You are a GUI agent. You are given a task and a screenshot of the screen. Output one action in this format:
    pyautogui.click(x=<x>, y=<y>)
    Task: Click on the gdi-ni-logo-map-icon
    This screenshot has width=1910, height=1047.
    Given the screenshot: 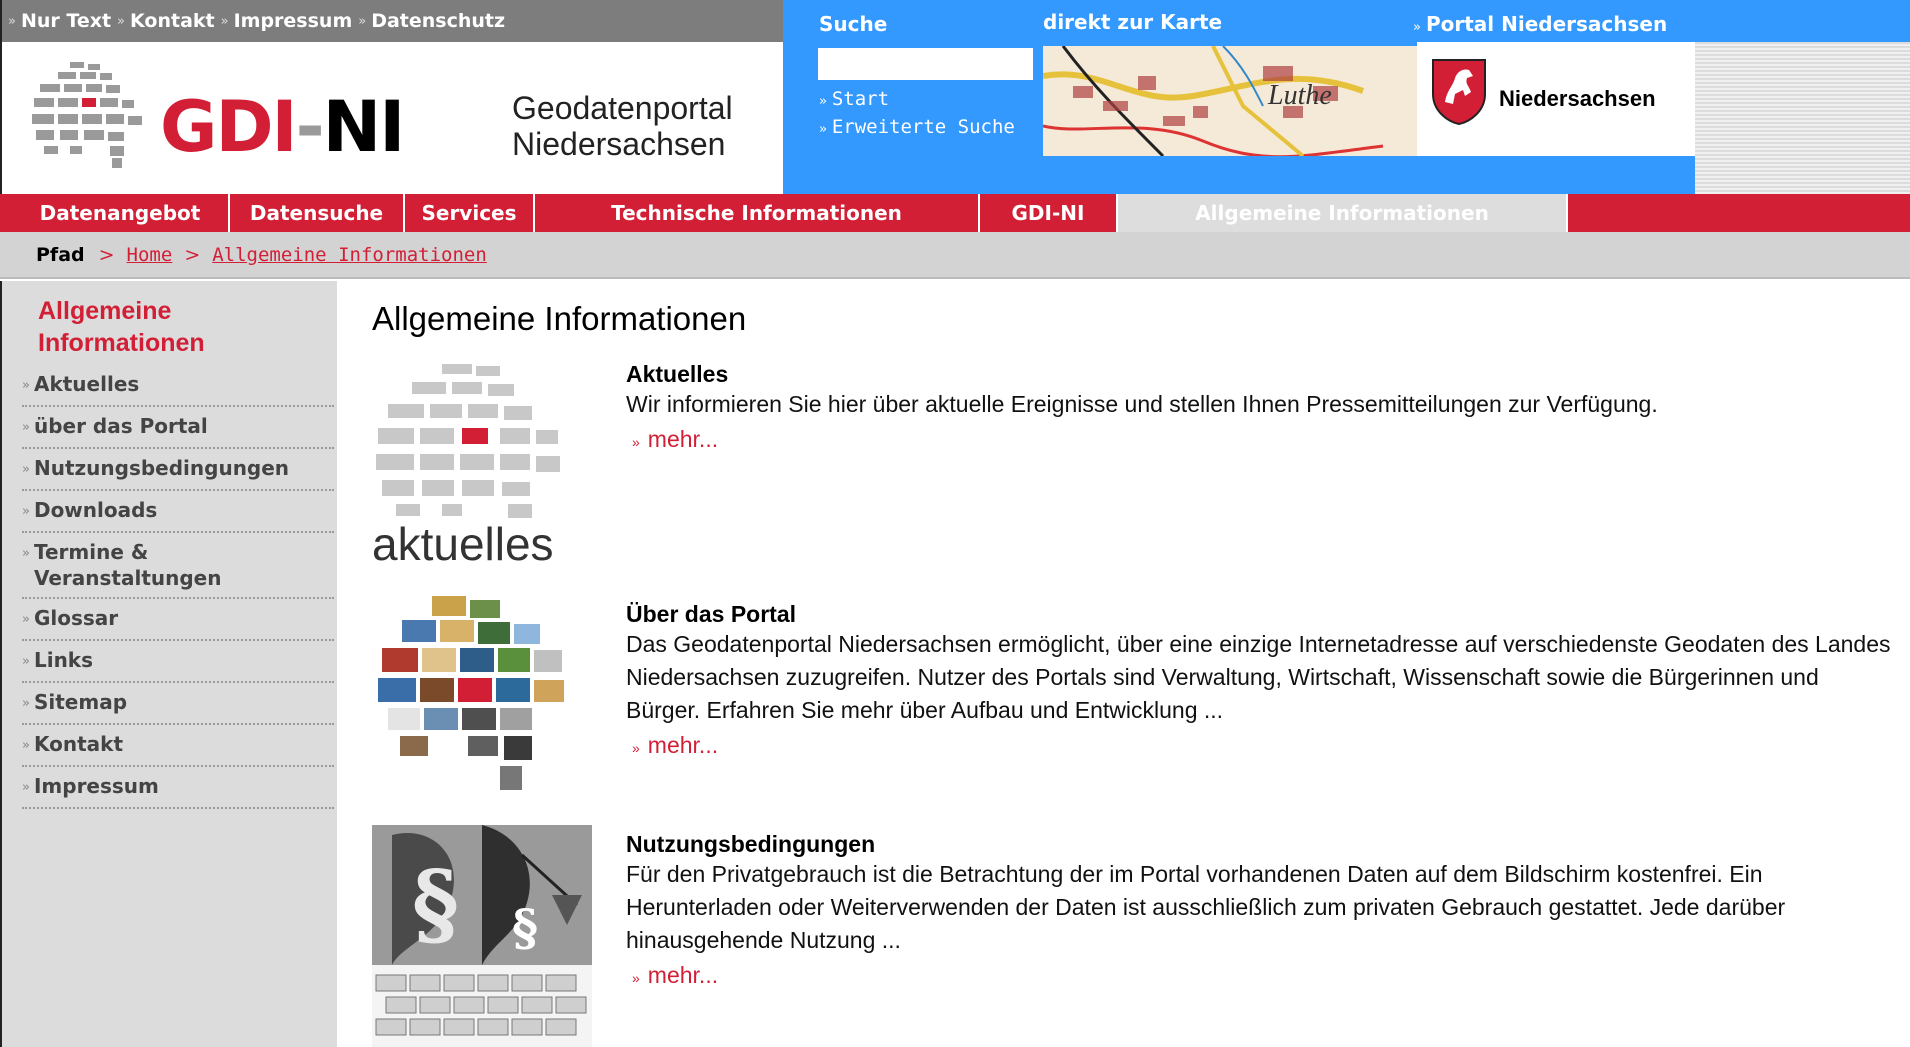 What is the action you would take?
    pyautogui.click(x=87, y=115)
    